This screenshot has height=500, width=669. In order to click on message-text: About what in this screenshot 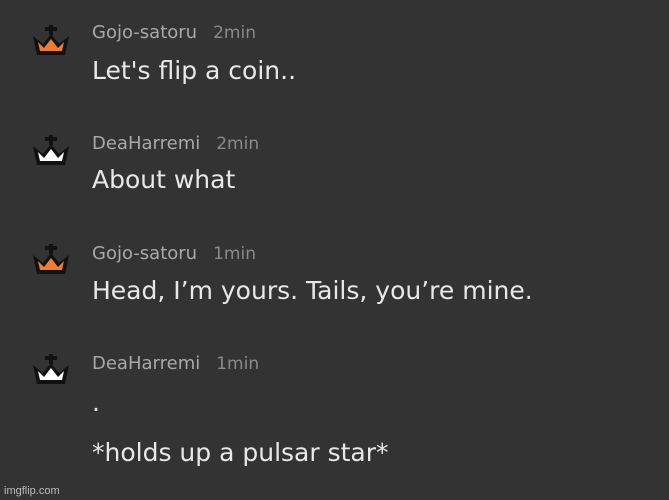, I will do `click(164, 179)`.